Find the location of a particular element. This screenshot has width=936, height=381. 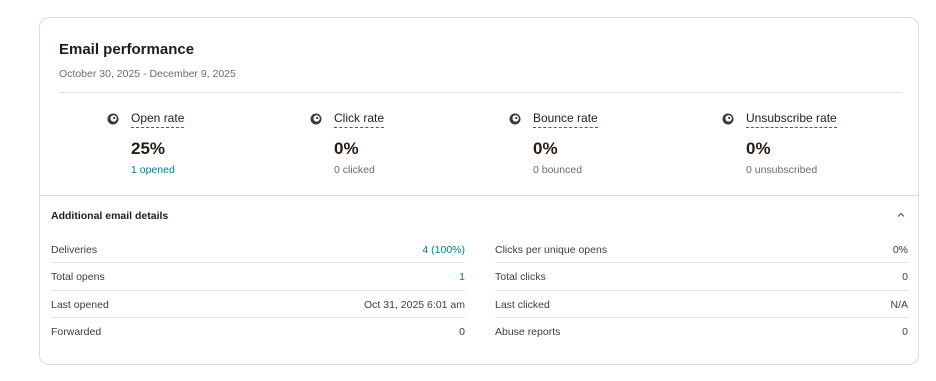

divider is located at coordinates (480, 92).